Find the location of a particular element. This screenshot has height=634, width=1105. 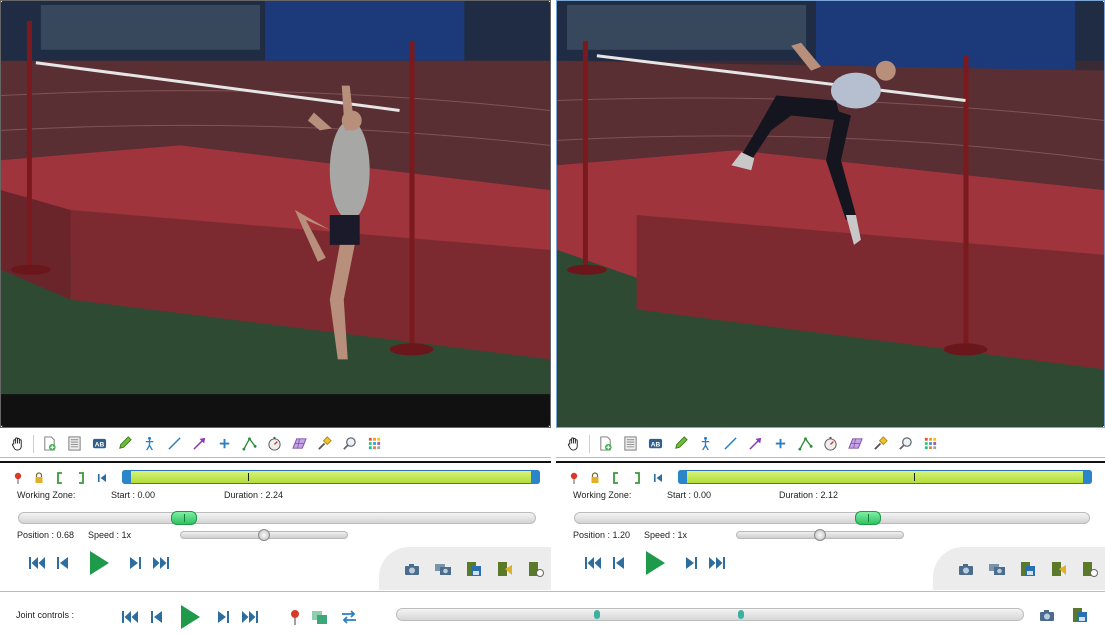

toolbar-separator is located at coordinates (589, 443).